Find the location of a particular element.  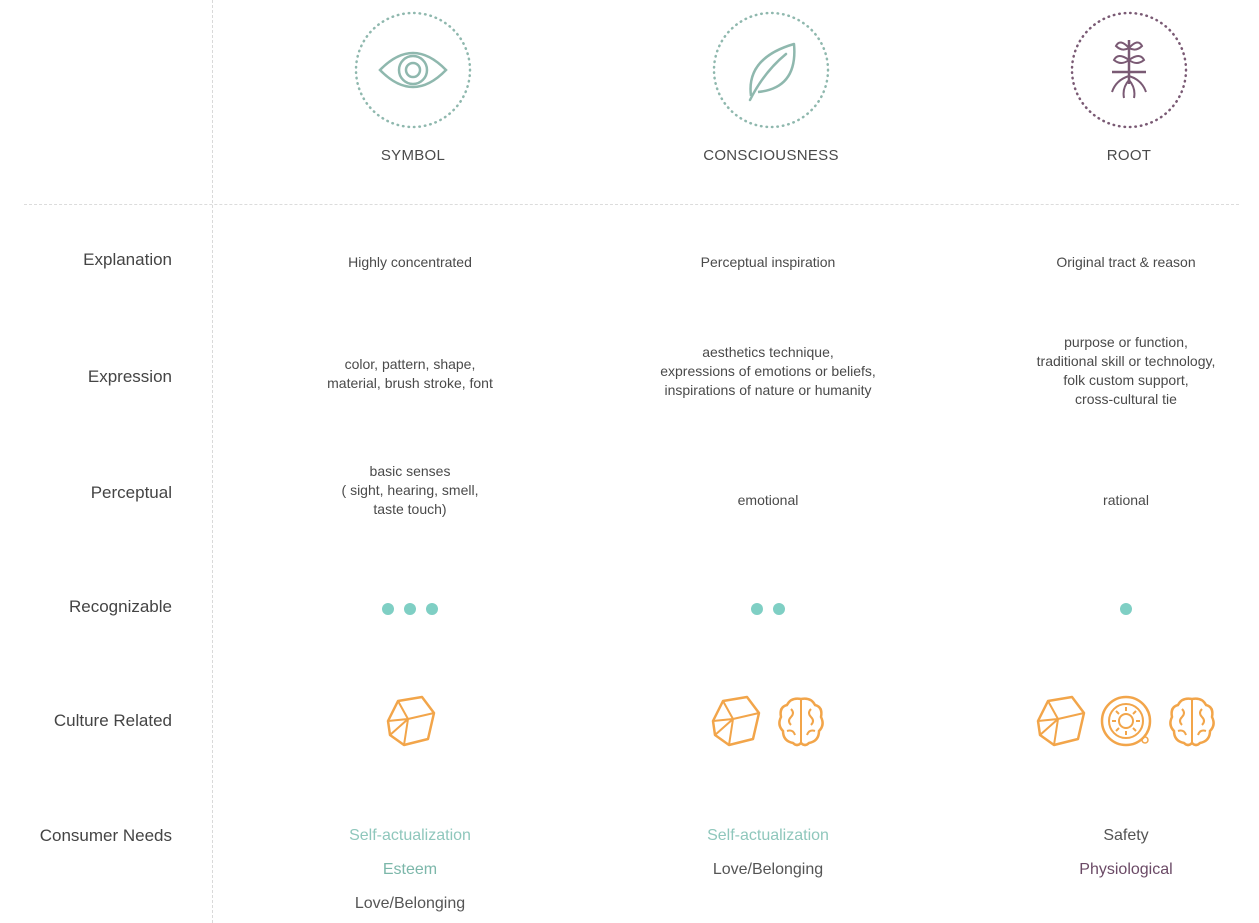

leaf-icon is located at coordinates (771, 70).